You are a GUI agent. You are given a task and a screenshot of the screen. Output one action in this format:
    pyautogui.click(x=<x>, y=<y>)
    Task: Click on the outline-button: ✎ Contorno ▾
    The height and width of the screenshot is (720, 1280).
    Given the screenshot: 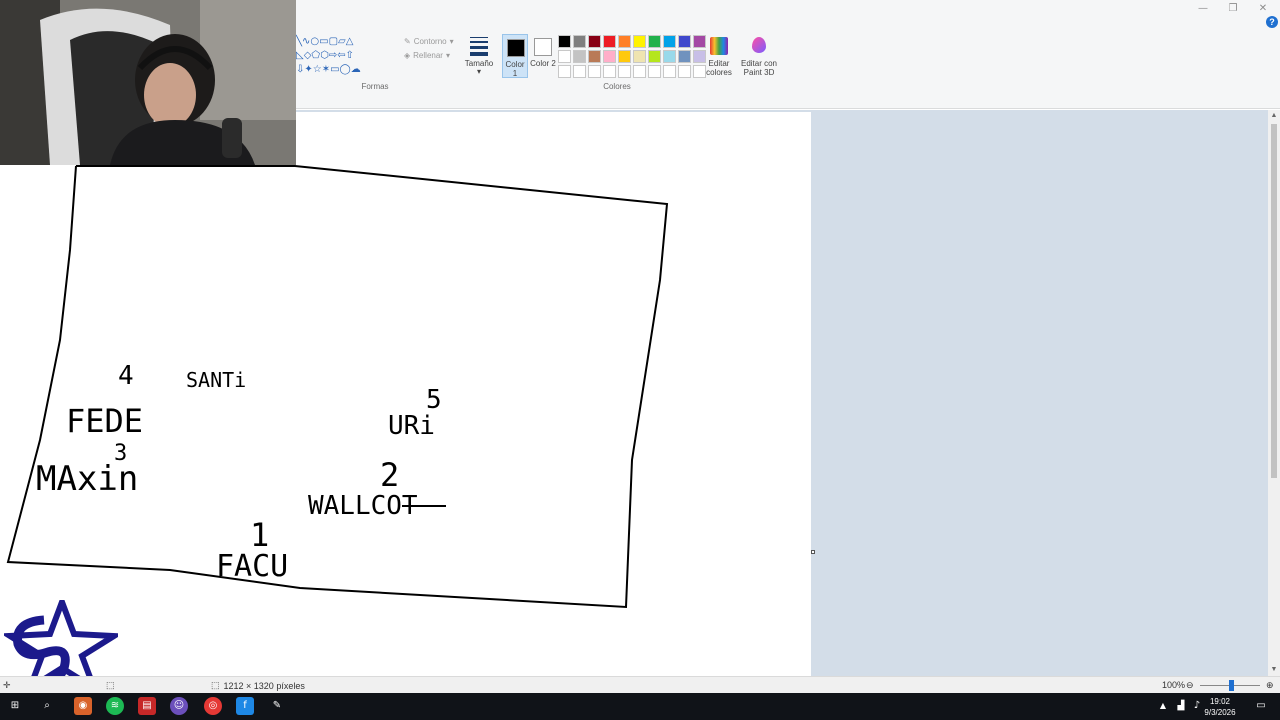 What is the action you would take?
    pyautogui.click(x=429, y=41)
    